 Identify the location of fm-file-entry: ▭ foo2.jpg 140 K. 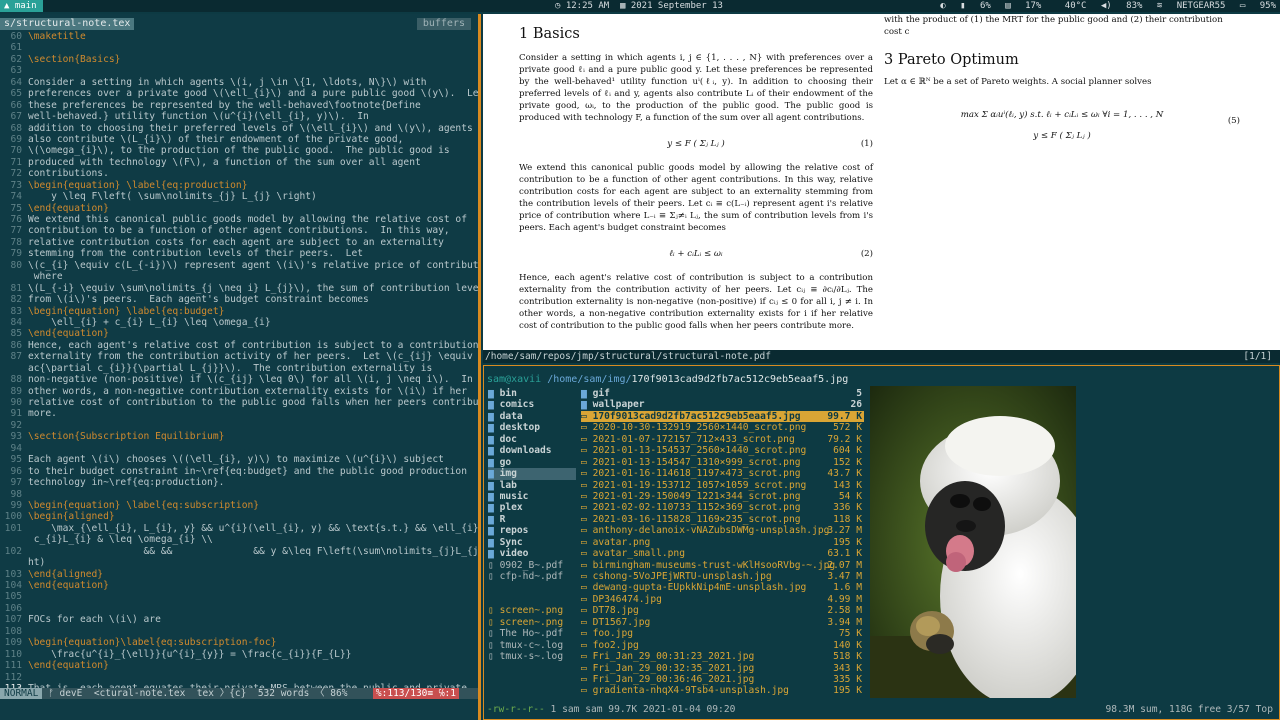
(722, 645).